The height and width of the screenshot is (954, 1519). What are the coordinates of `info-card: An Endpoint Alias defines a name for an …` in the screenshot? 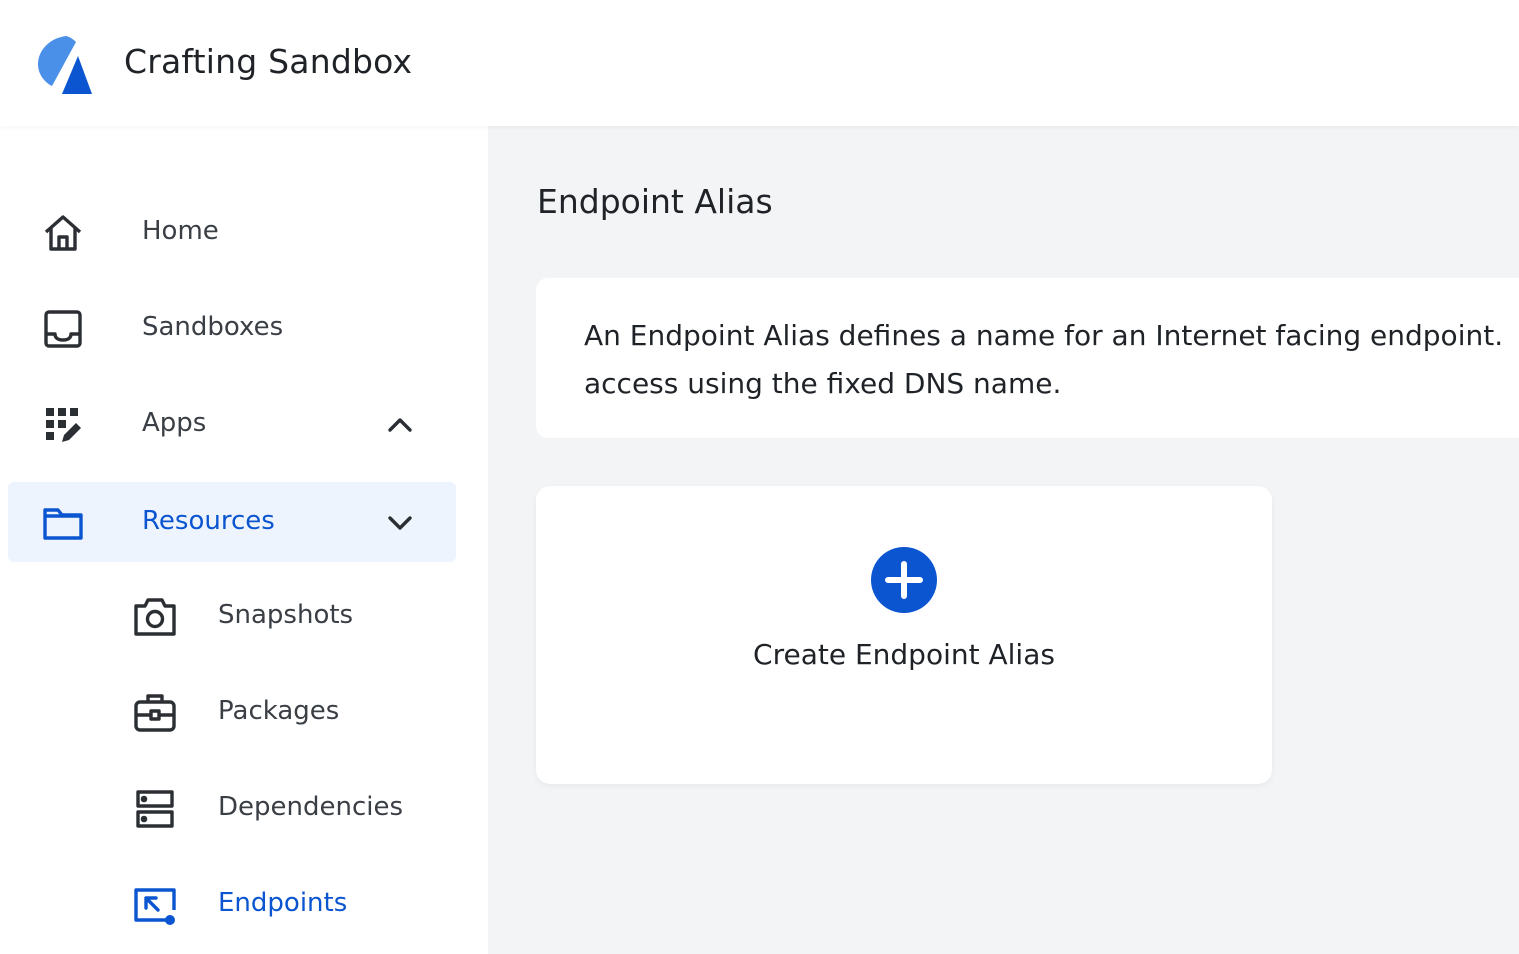 It's located at (1027, 358).